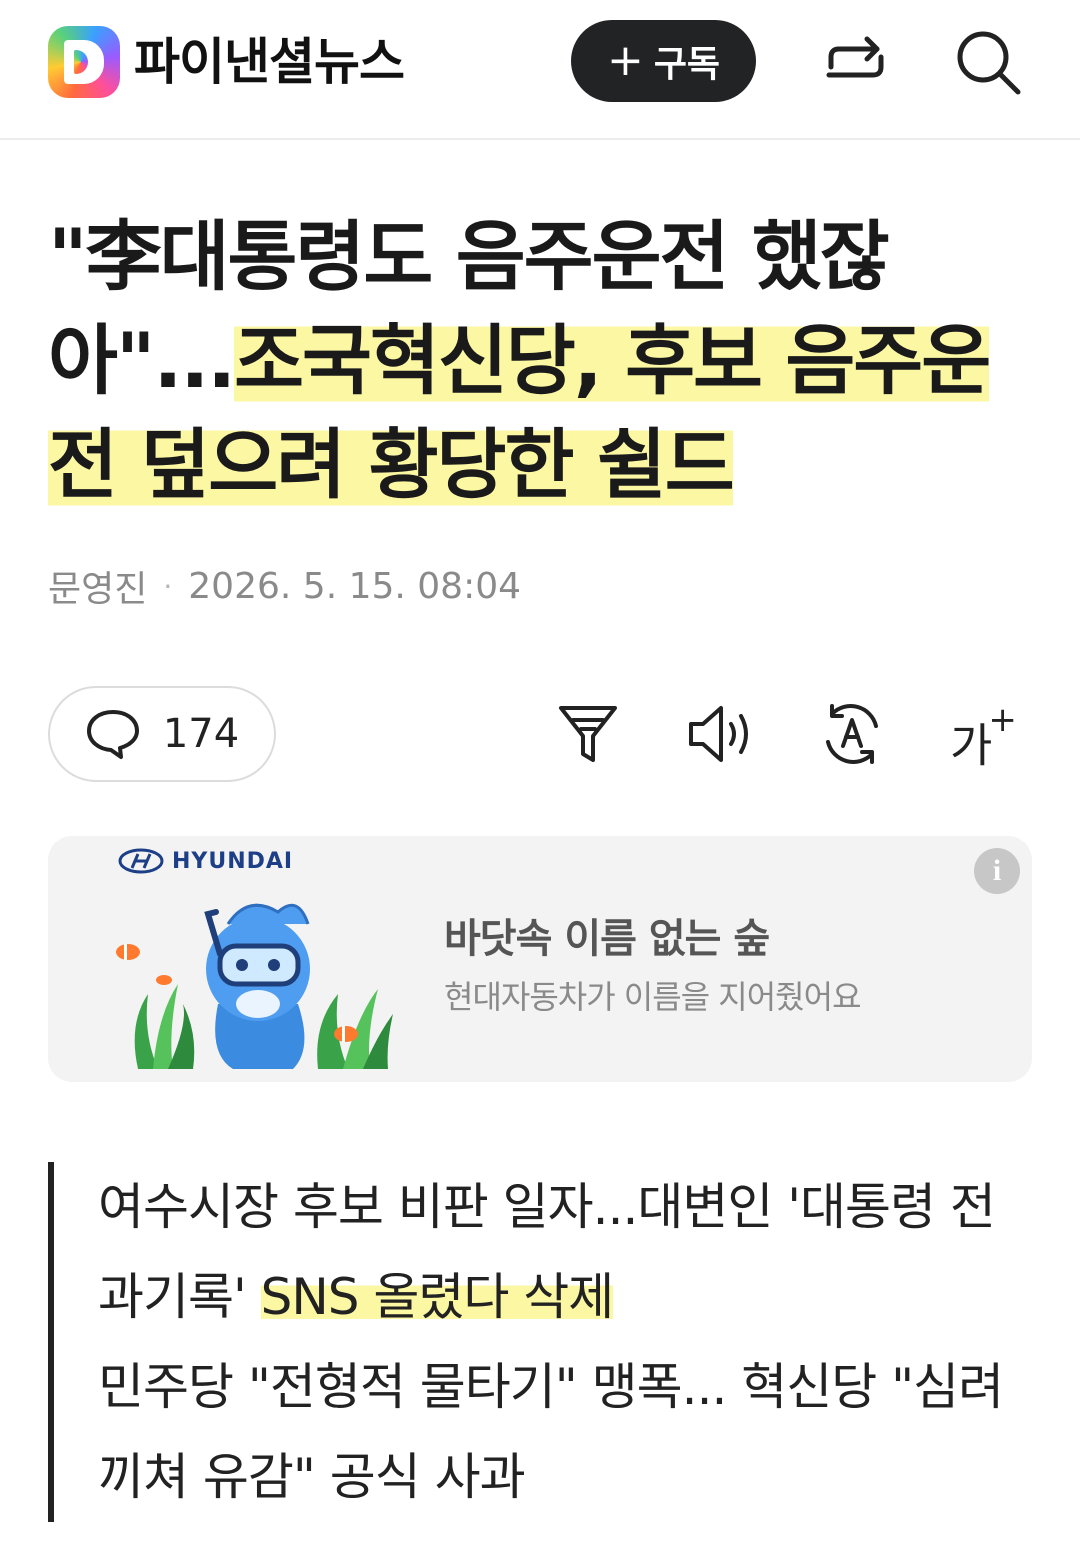 The height and width of the screenshot is (1552, 1080). Describe the element at coordinates (588, 734) in the screenshot. I see `summary-filter-icon` at that location.